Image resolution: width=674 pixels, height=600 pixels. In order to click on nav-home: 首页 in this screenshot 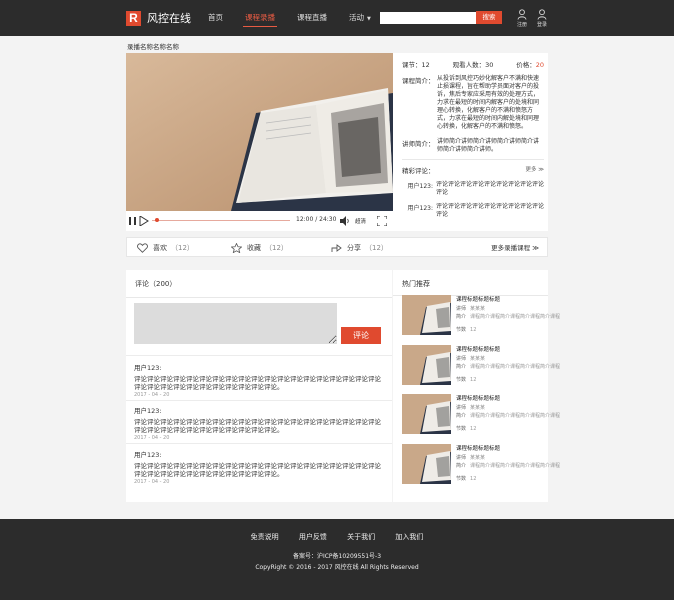, I will do `click(215, 18)`.